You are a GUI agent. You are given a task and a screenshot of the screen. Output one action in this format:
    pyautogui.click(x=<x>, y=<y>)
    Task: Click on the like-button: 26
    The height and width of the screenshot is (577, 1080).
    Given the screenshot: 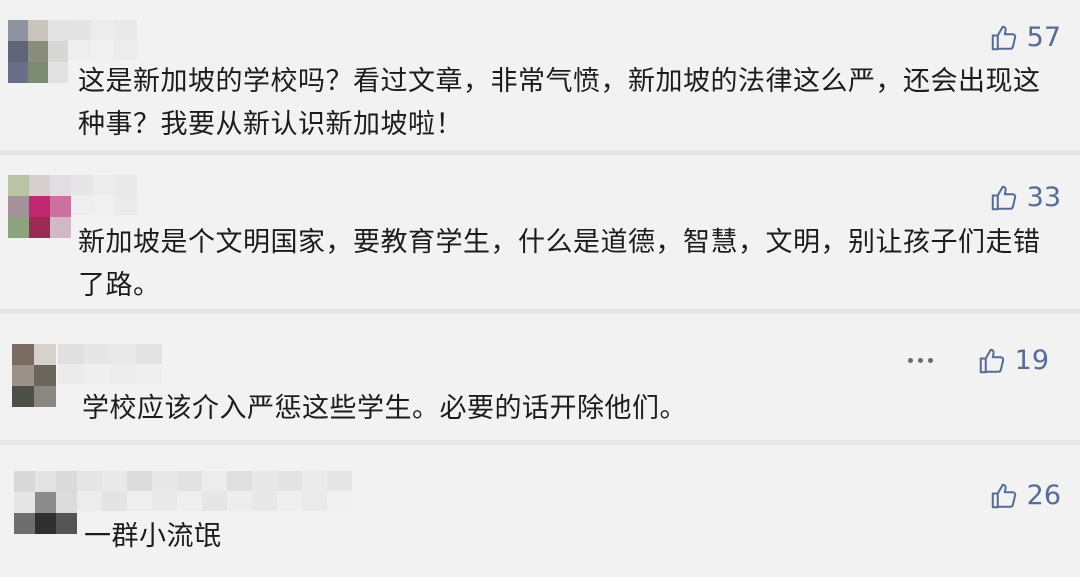 What is the action you would take?
    pyautogui.click(x=1025, y=495)
    